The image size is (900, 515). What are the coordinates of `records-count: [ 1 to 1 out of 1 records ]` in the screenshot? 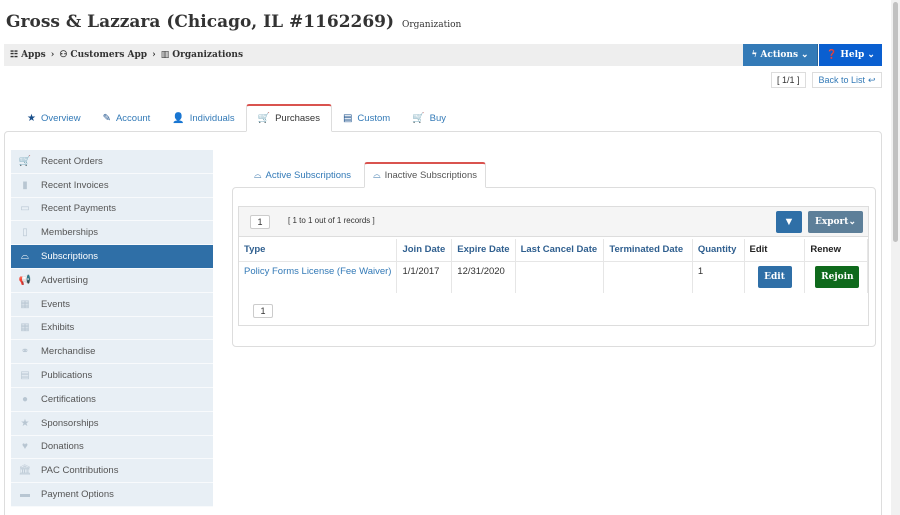 It's located at (331, 220).